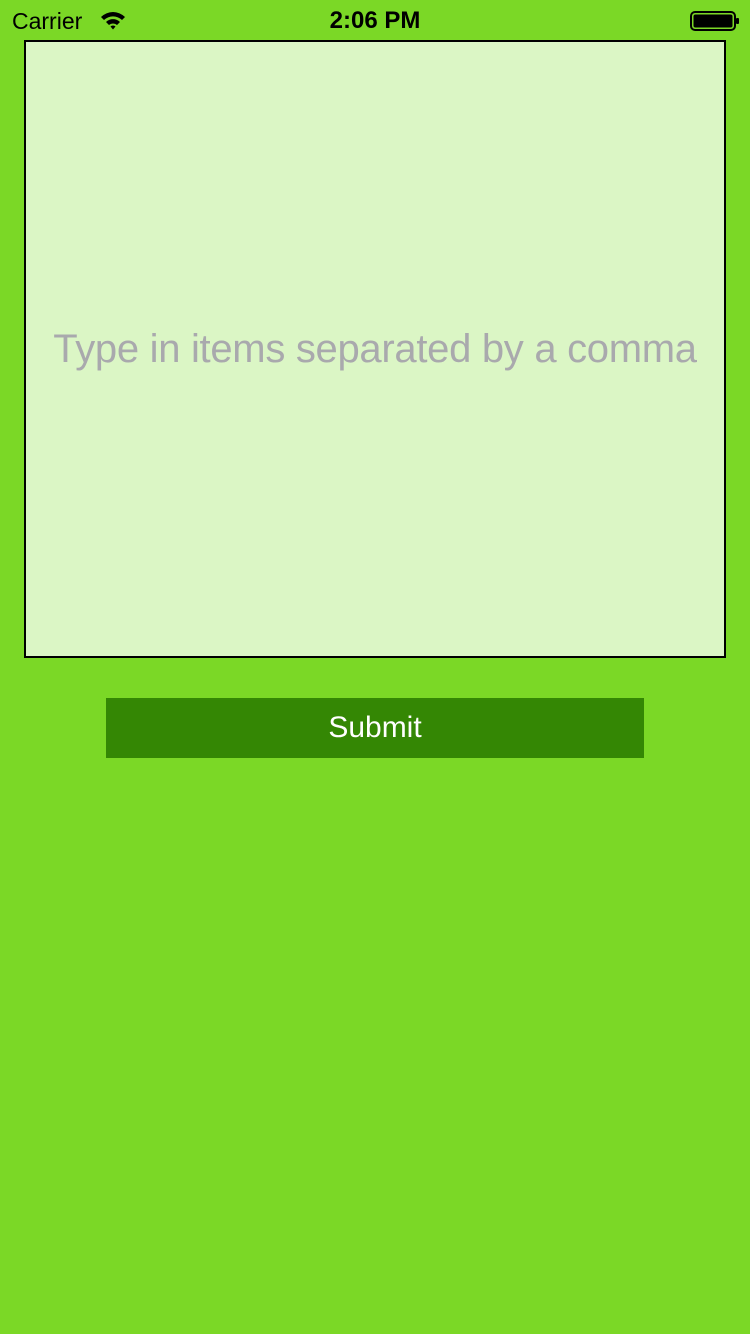 The width and height of the screenshot is (750, 1334). I want to click on status-time: 2:06 PM, so click(375, 20).